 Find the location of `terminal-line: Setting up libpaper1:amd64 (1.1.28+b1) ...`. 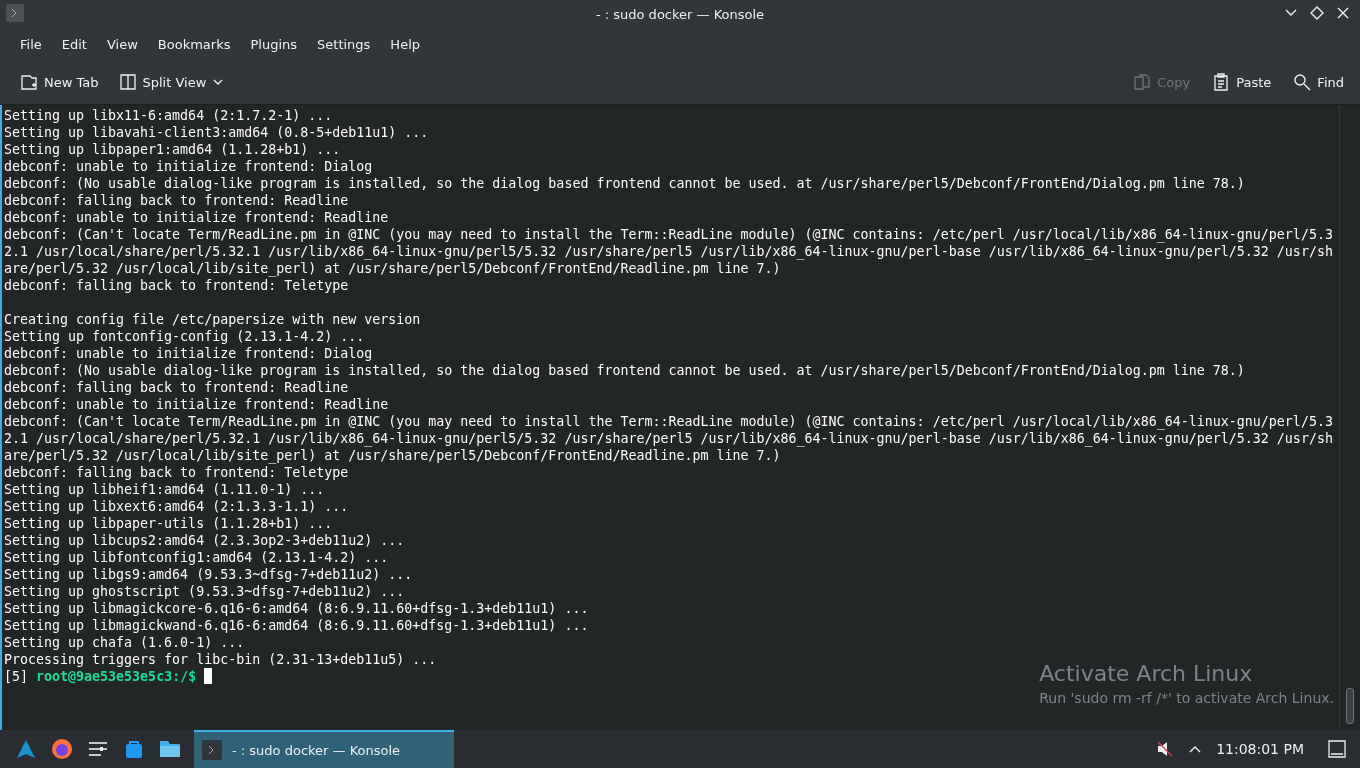

terminal-line: Setting up libpaper1:amd64 (1.1.28+b1) ... is located at coordinates (173, 149).